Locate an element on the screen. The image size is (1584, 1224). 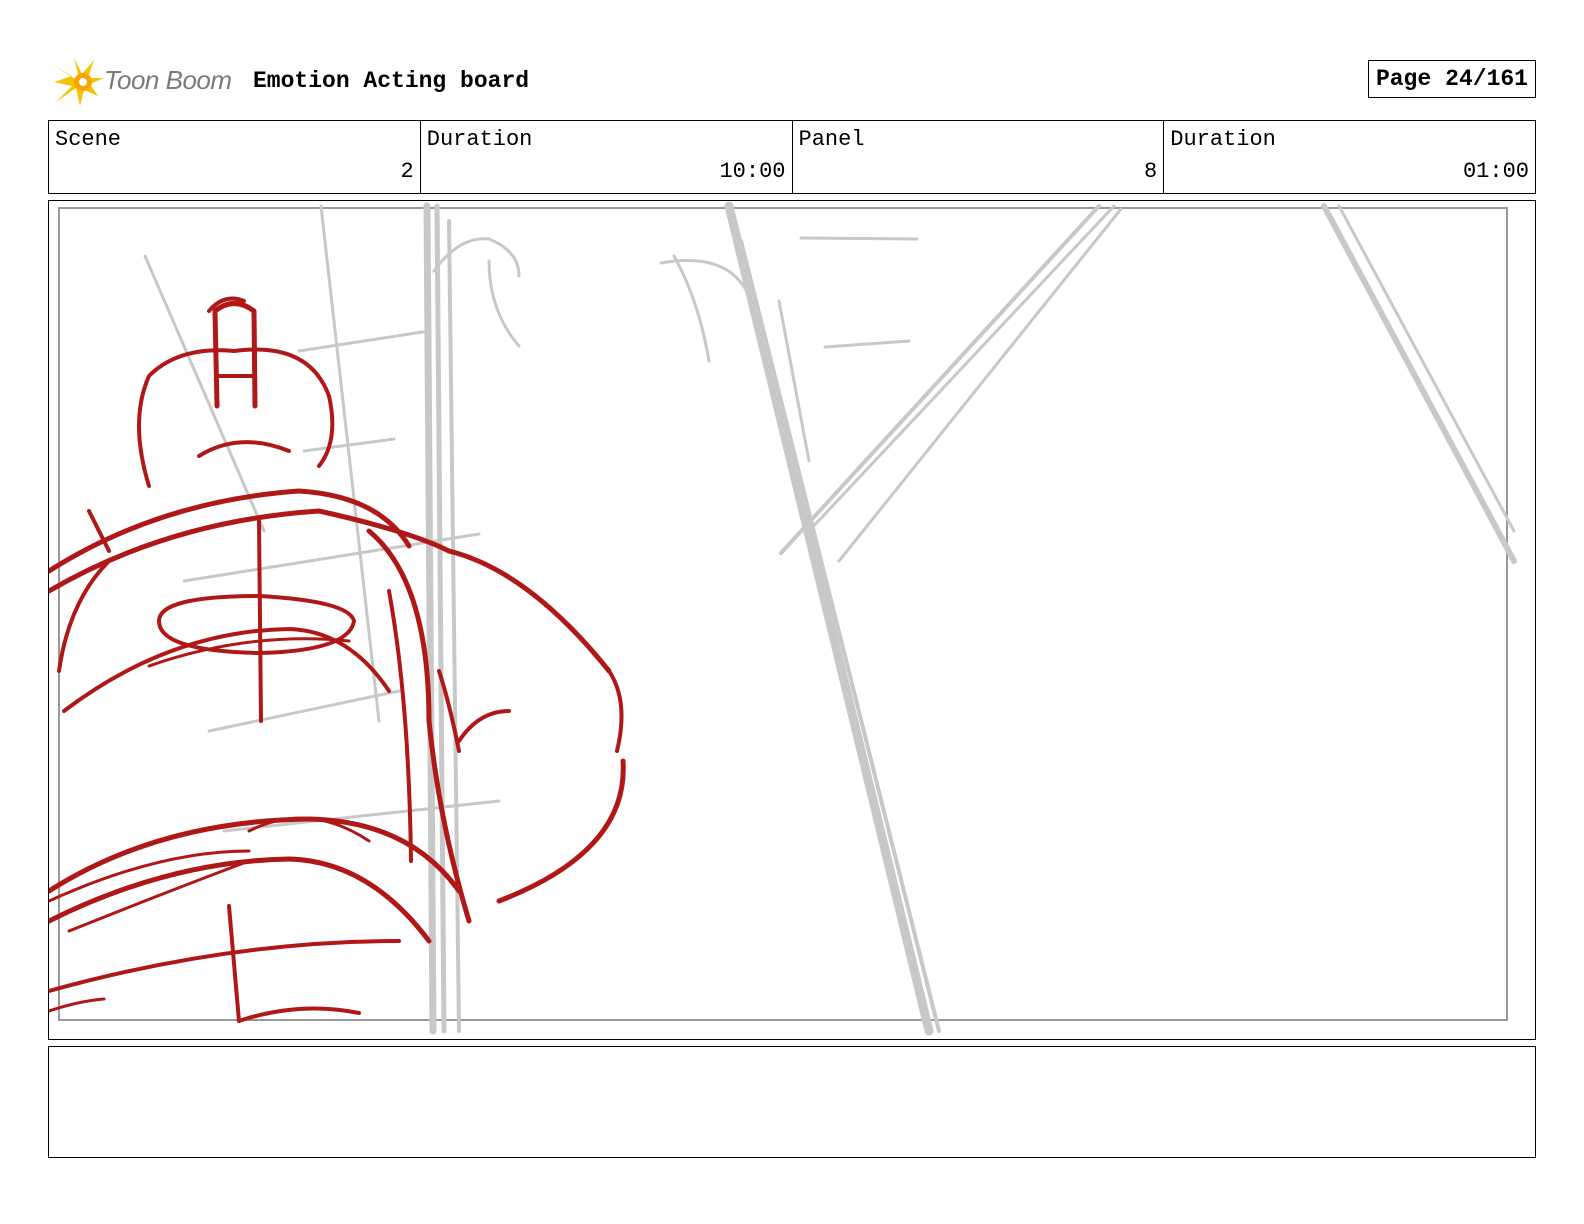
scene-value: 2 is located at coordinates (407, 171).